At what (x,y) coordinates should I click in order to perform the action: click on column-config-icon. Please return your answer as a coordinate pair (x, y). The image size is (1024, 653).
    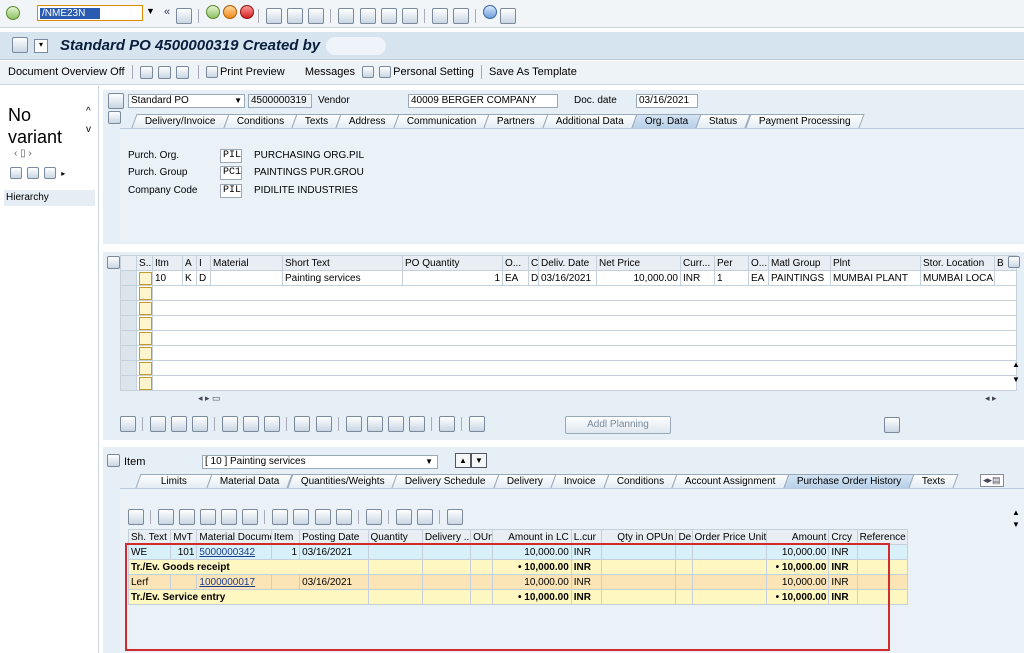
    Looking at the image, I should click on (1014, 262).